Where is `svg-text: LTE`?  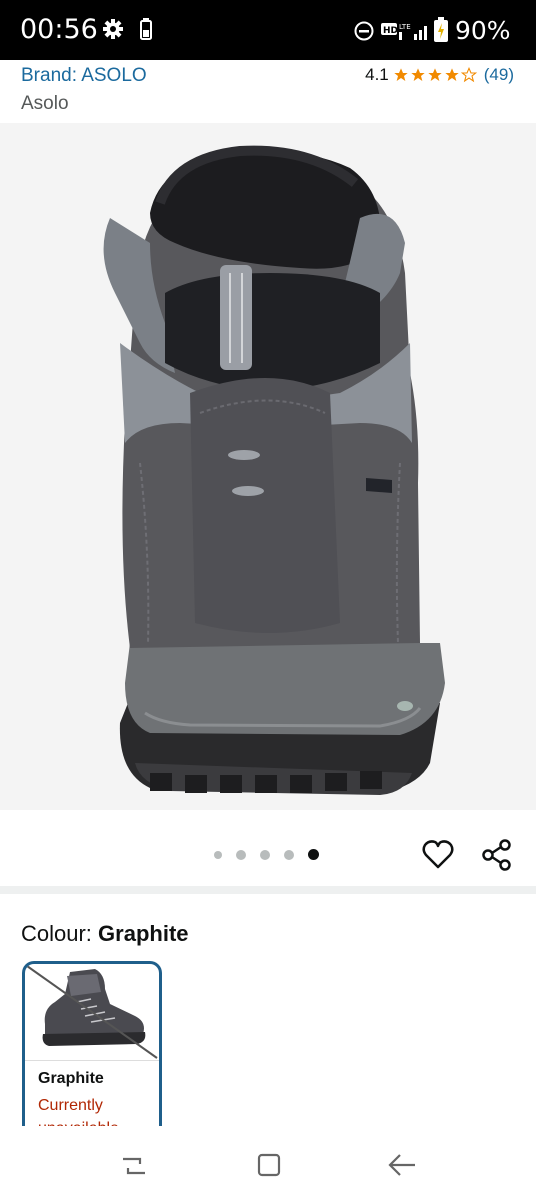
svg-text: LTE is located at coordinates (405, 27).